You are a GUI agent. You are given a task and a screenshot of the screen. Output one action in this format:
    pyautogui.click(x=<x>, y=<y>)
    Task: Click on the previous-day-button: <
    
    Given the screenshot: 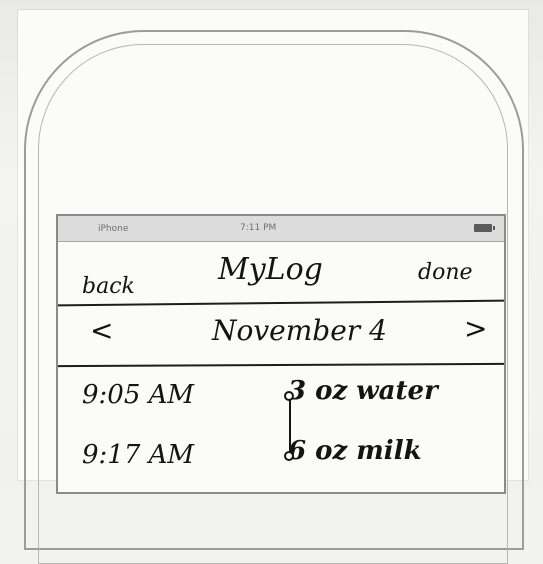 What is the action you would take?
    pyautogui.click(x=101, y=330)
    